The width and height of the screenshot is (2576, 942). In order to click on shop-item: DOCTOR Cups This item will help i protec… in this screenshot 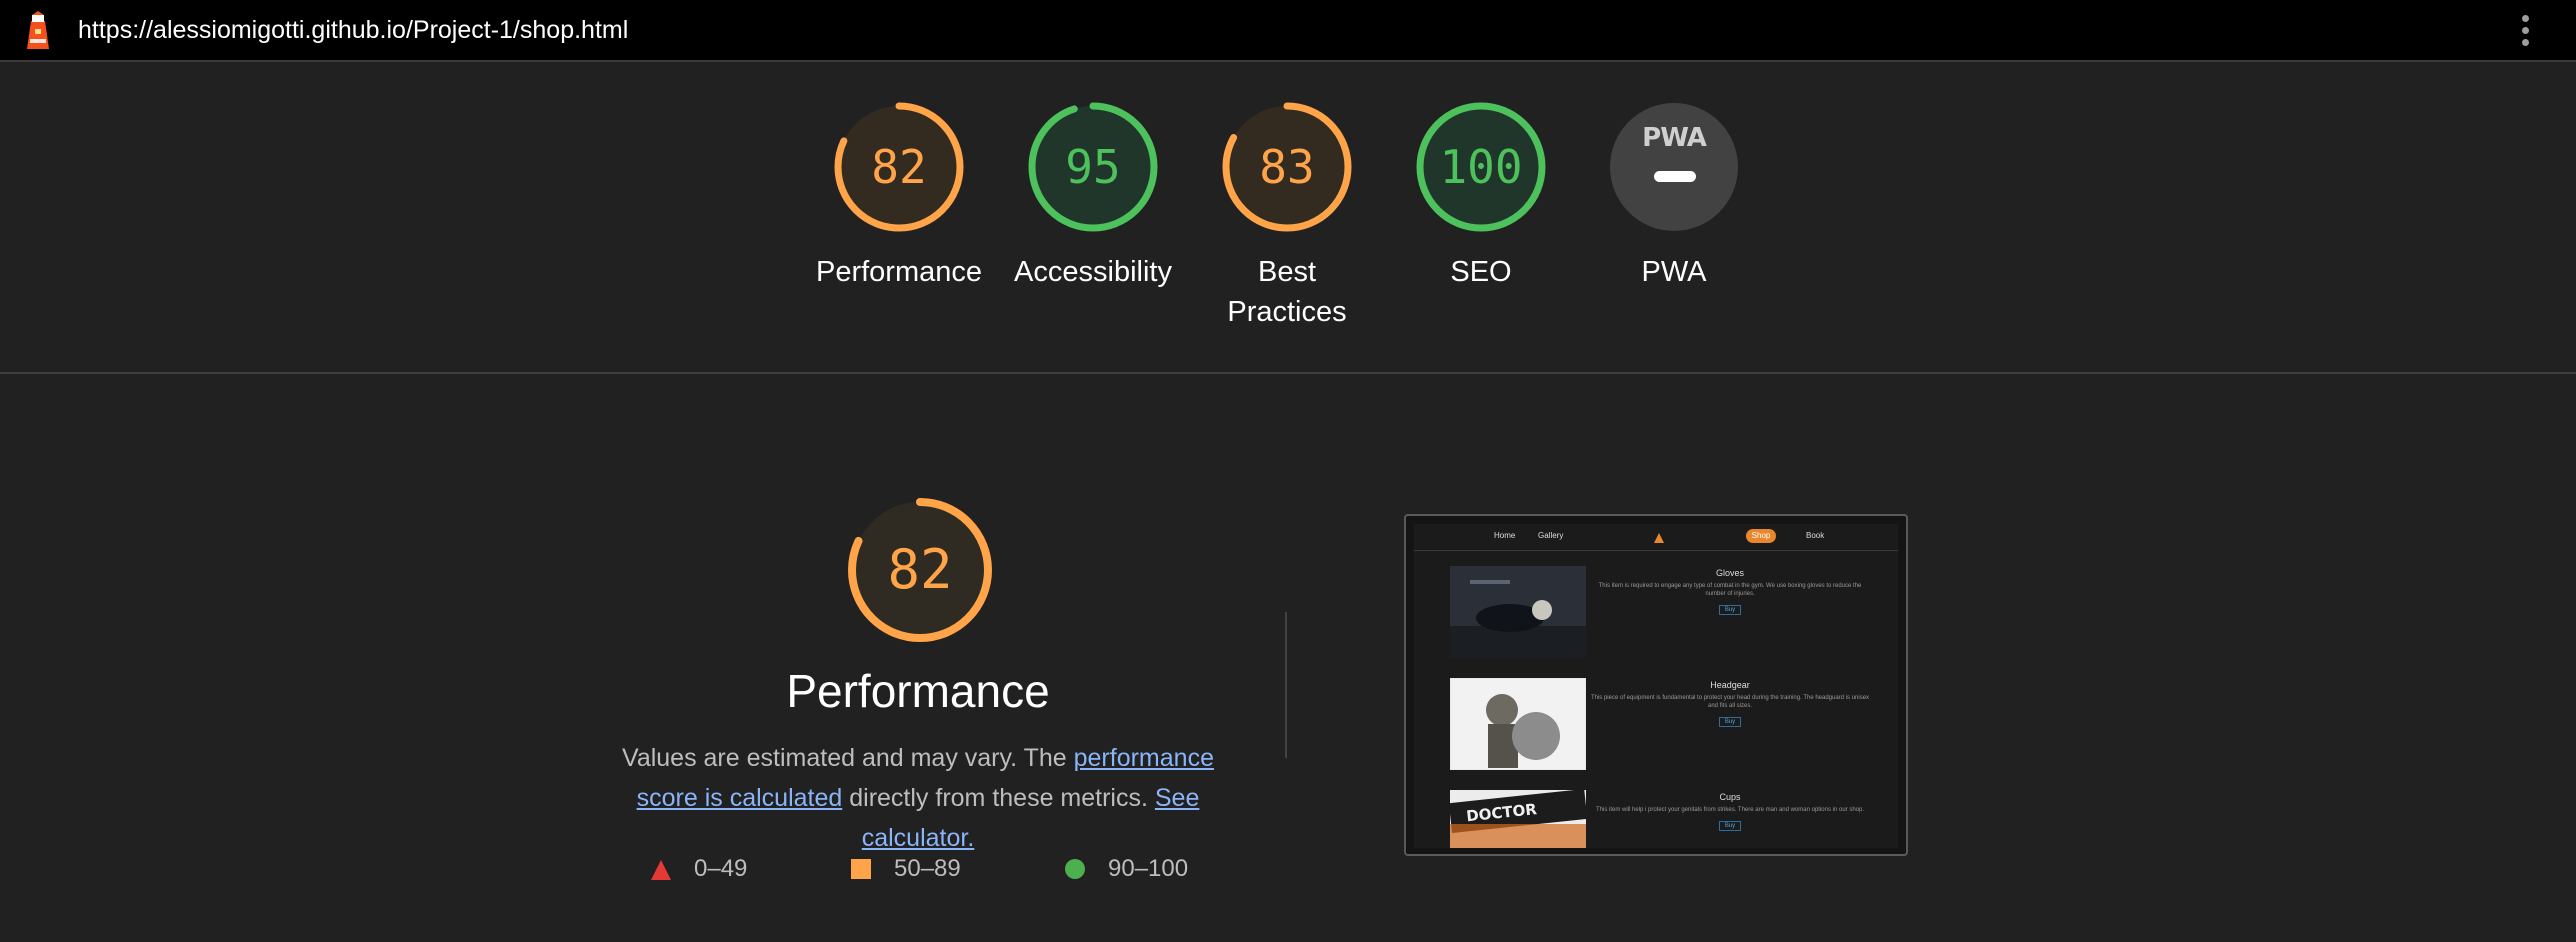, I will do `click(1660, 822)`.